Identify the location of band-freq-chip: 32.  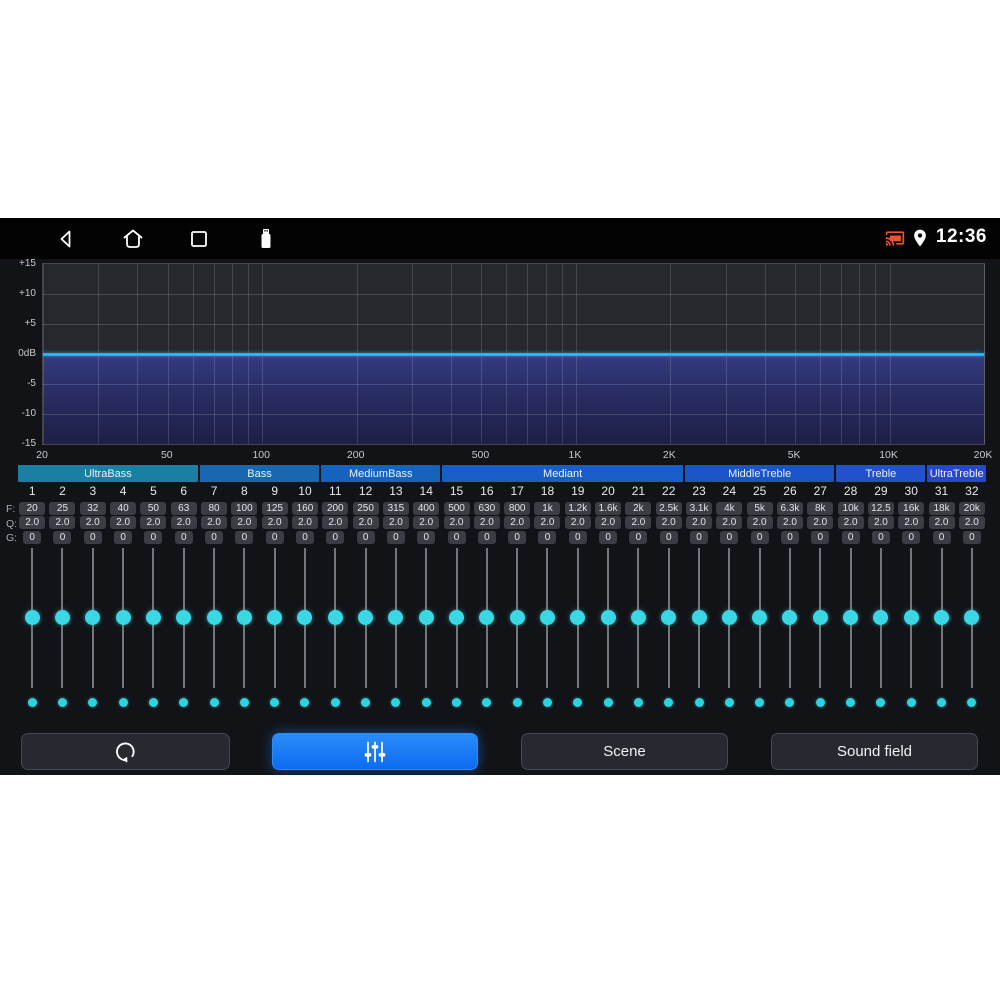
(92, 508).